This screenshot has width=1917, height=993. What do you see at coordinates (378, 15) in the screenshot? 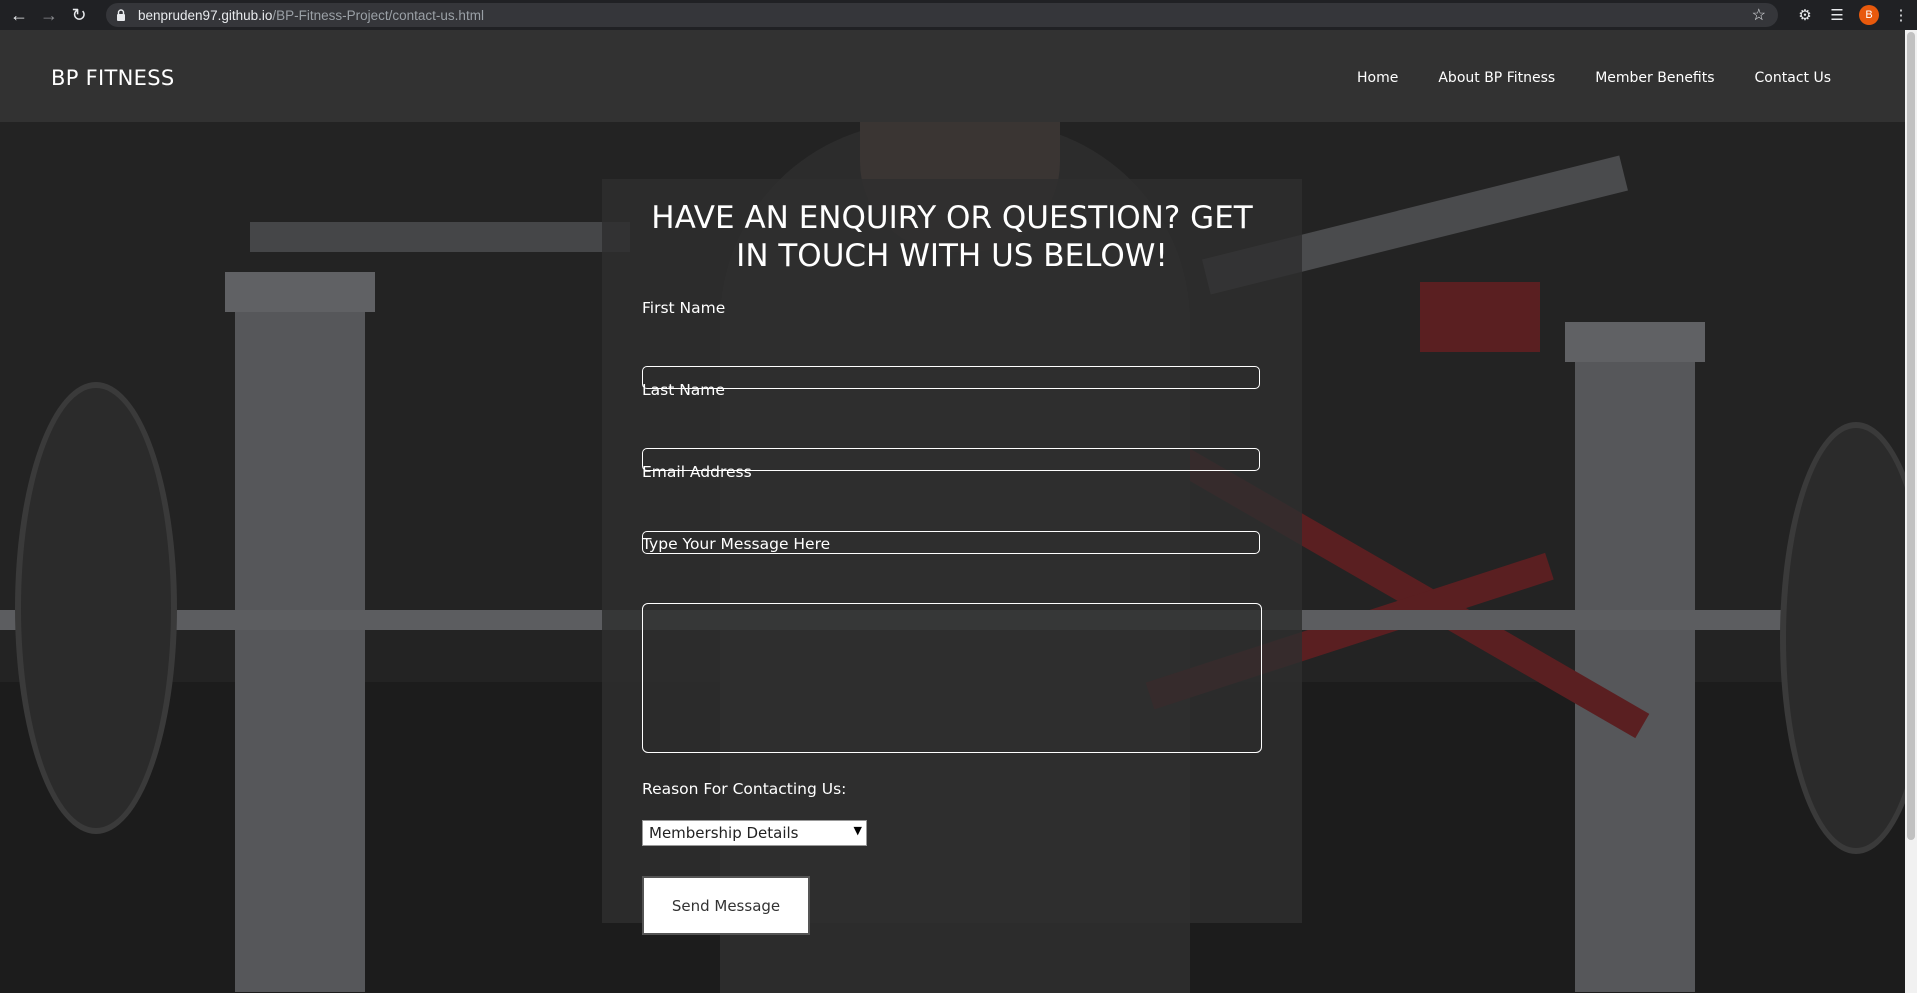
I see `url-path: /BP-Fitness-Project/contact-us.html` at bounding box center [378, 15].